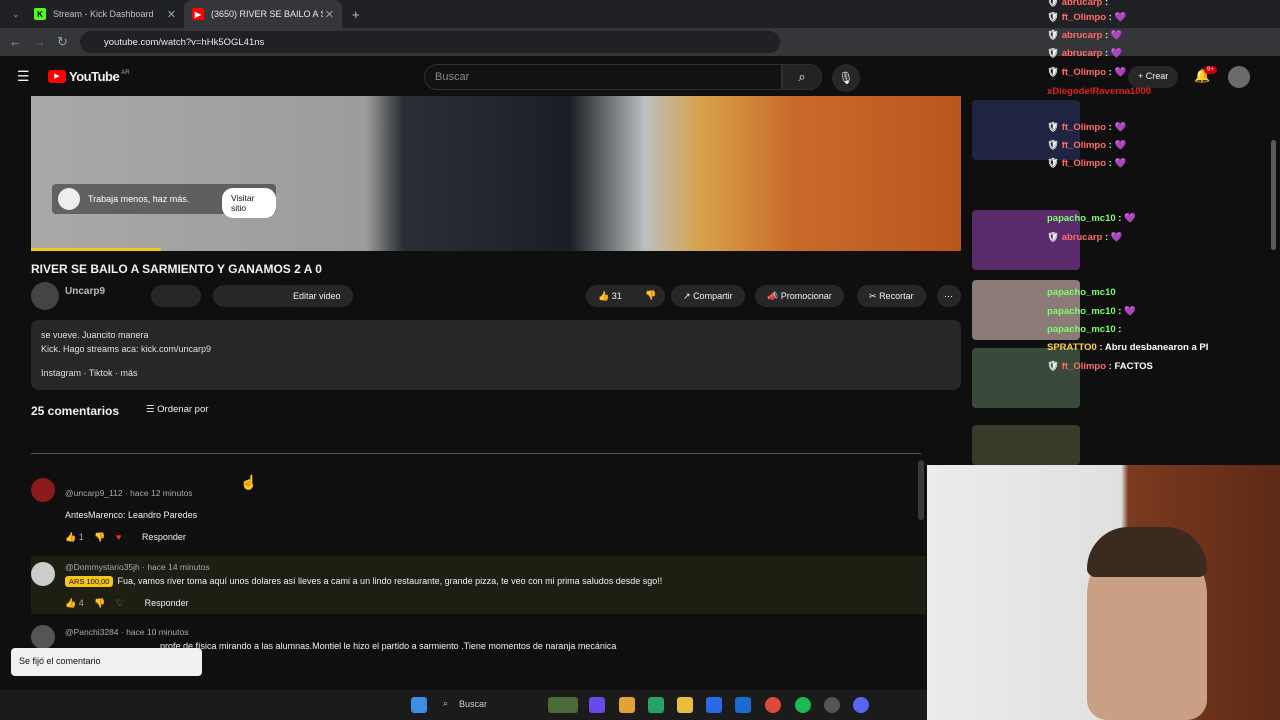 The image size is (1280, 720). What do you see at coordinates (39, 41) in the screenshot?
I see `forward-icon: →` at bounding box center [39, 41].